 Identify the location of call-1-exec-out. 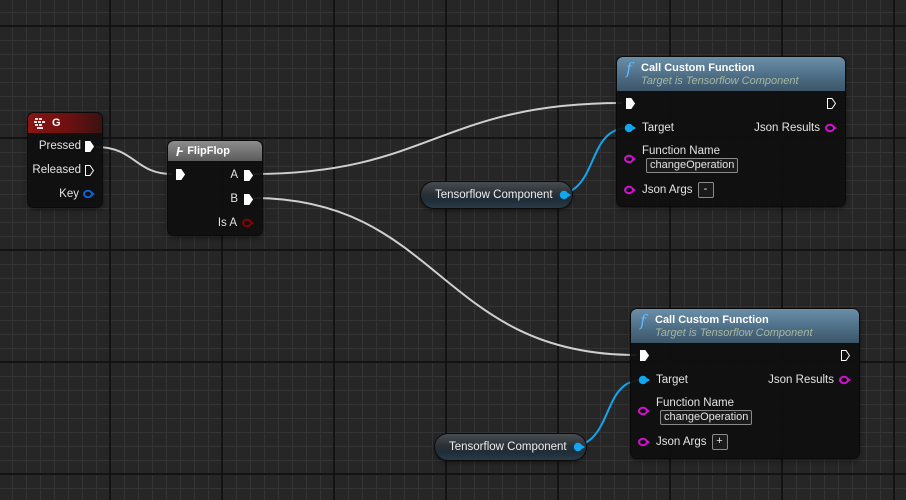
(831, 103).